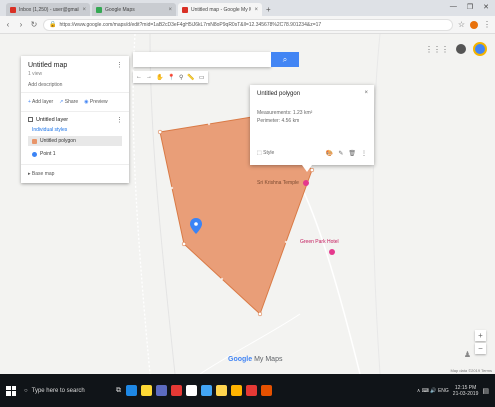 This screenshot has height=407, width=495. I want to click on firefox-icon, so click(266, 390).